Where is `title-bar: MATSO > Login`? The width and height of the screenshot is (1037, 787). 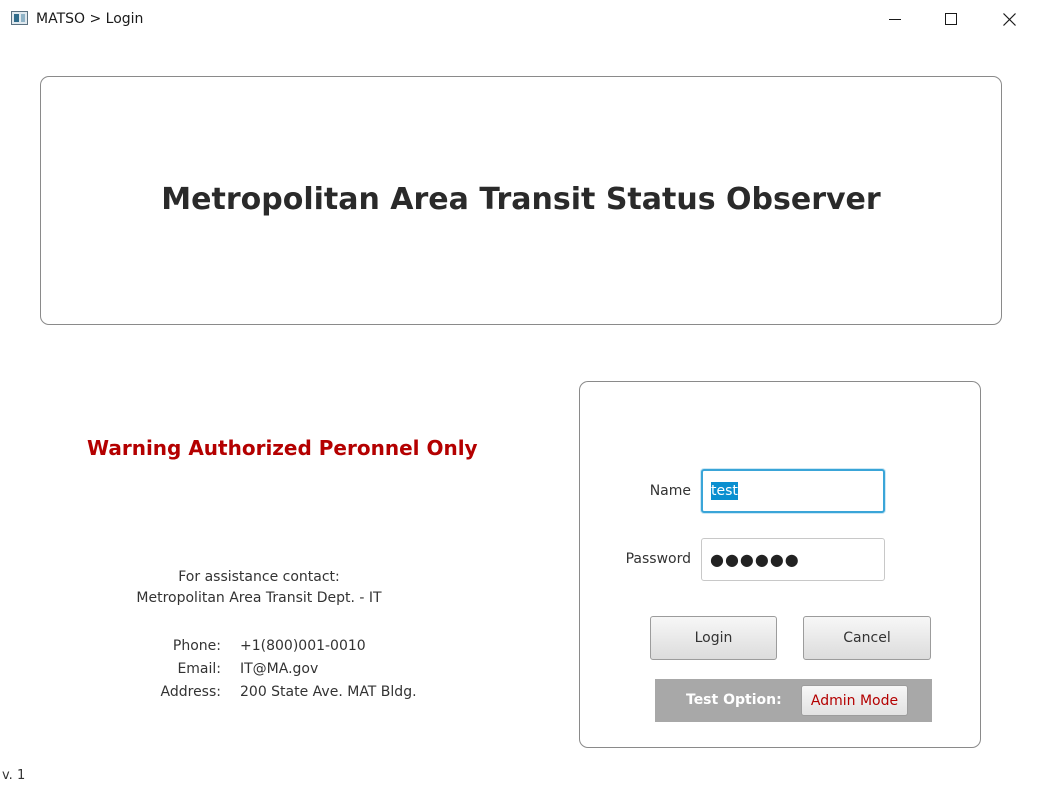
title-bar: MATSO > Login is located at coordinates (518, 19).